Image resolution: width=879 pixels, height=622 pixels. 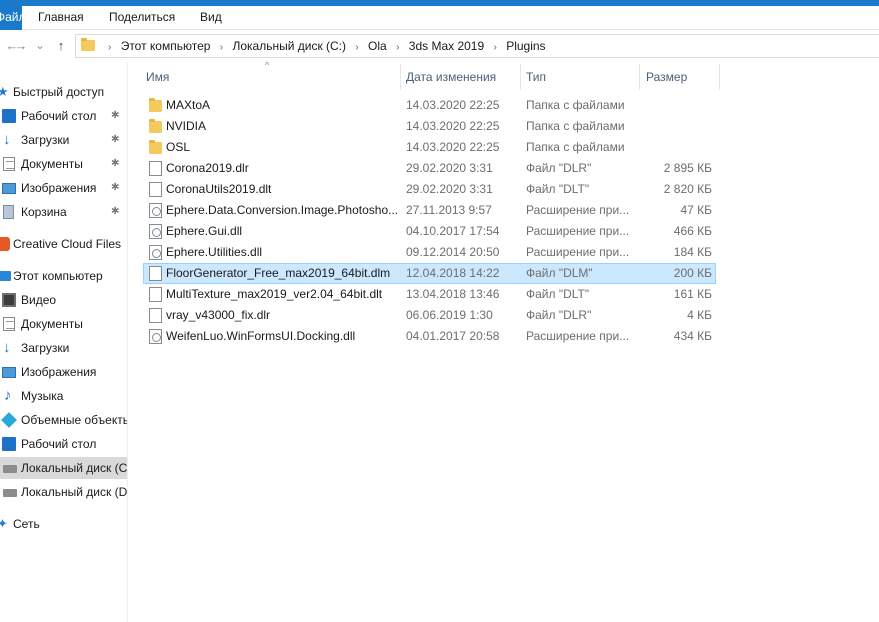 What do you see at coordinates (211, 18) in the screenshot?
I see `tab-view: Вид` at bounding box center [211, 18].